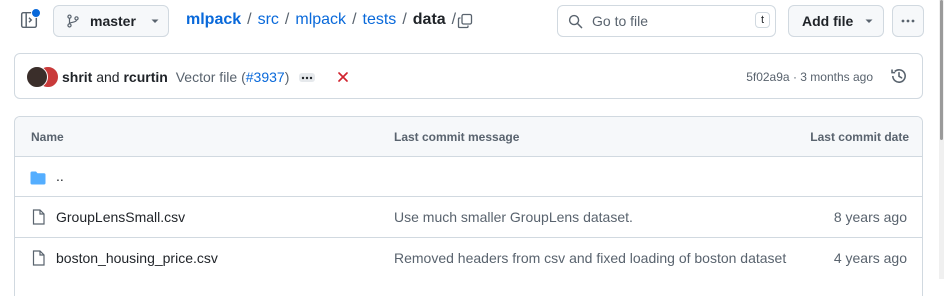 The image size is (944, 296). Describe the element at coordinates (38, 180) in the screenshot. I see `folder-icon` at that location.